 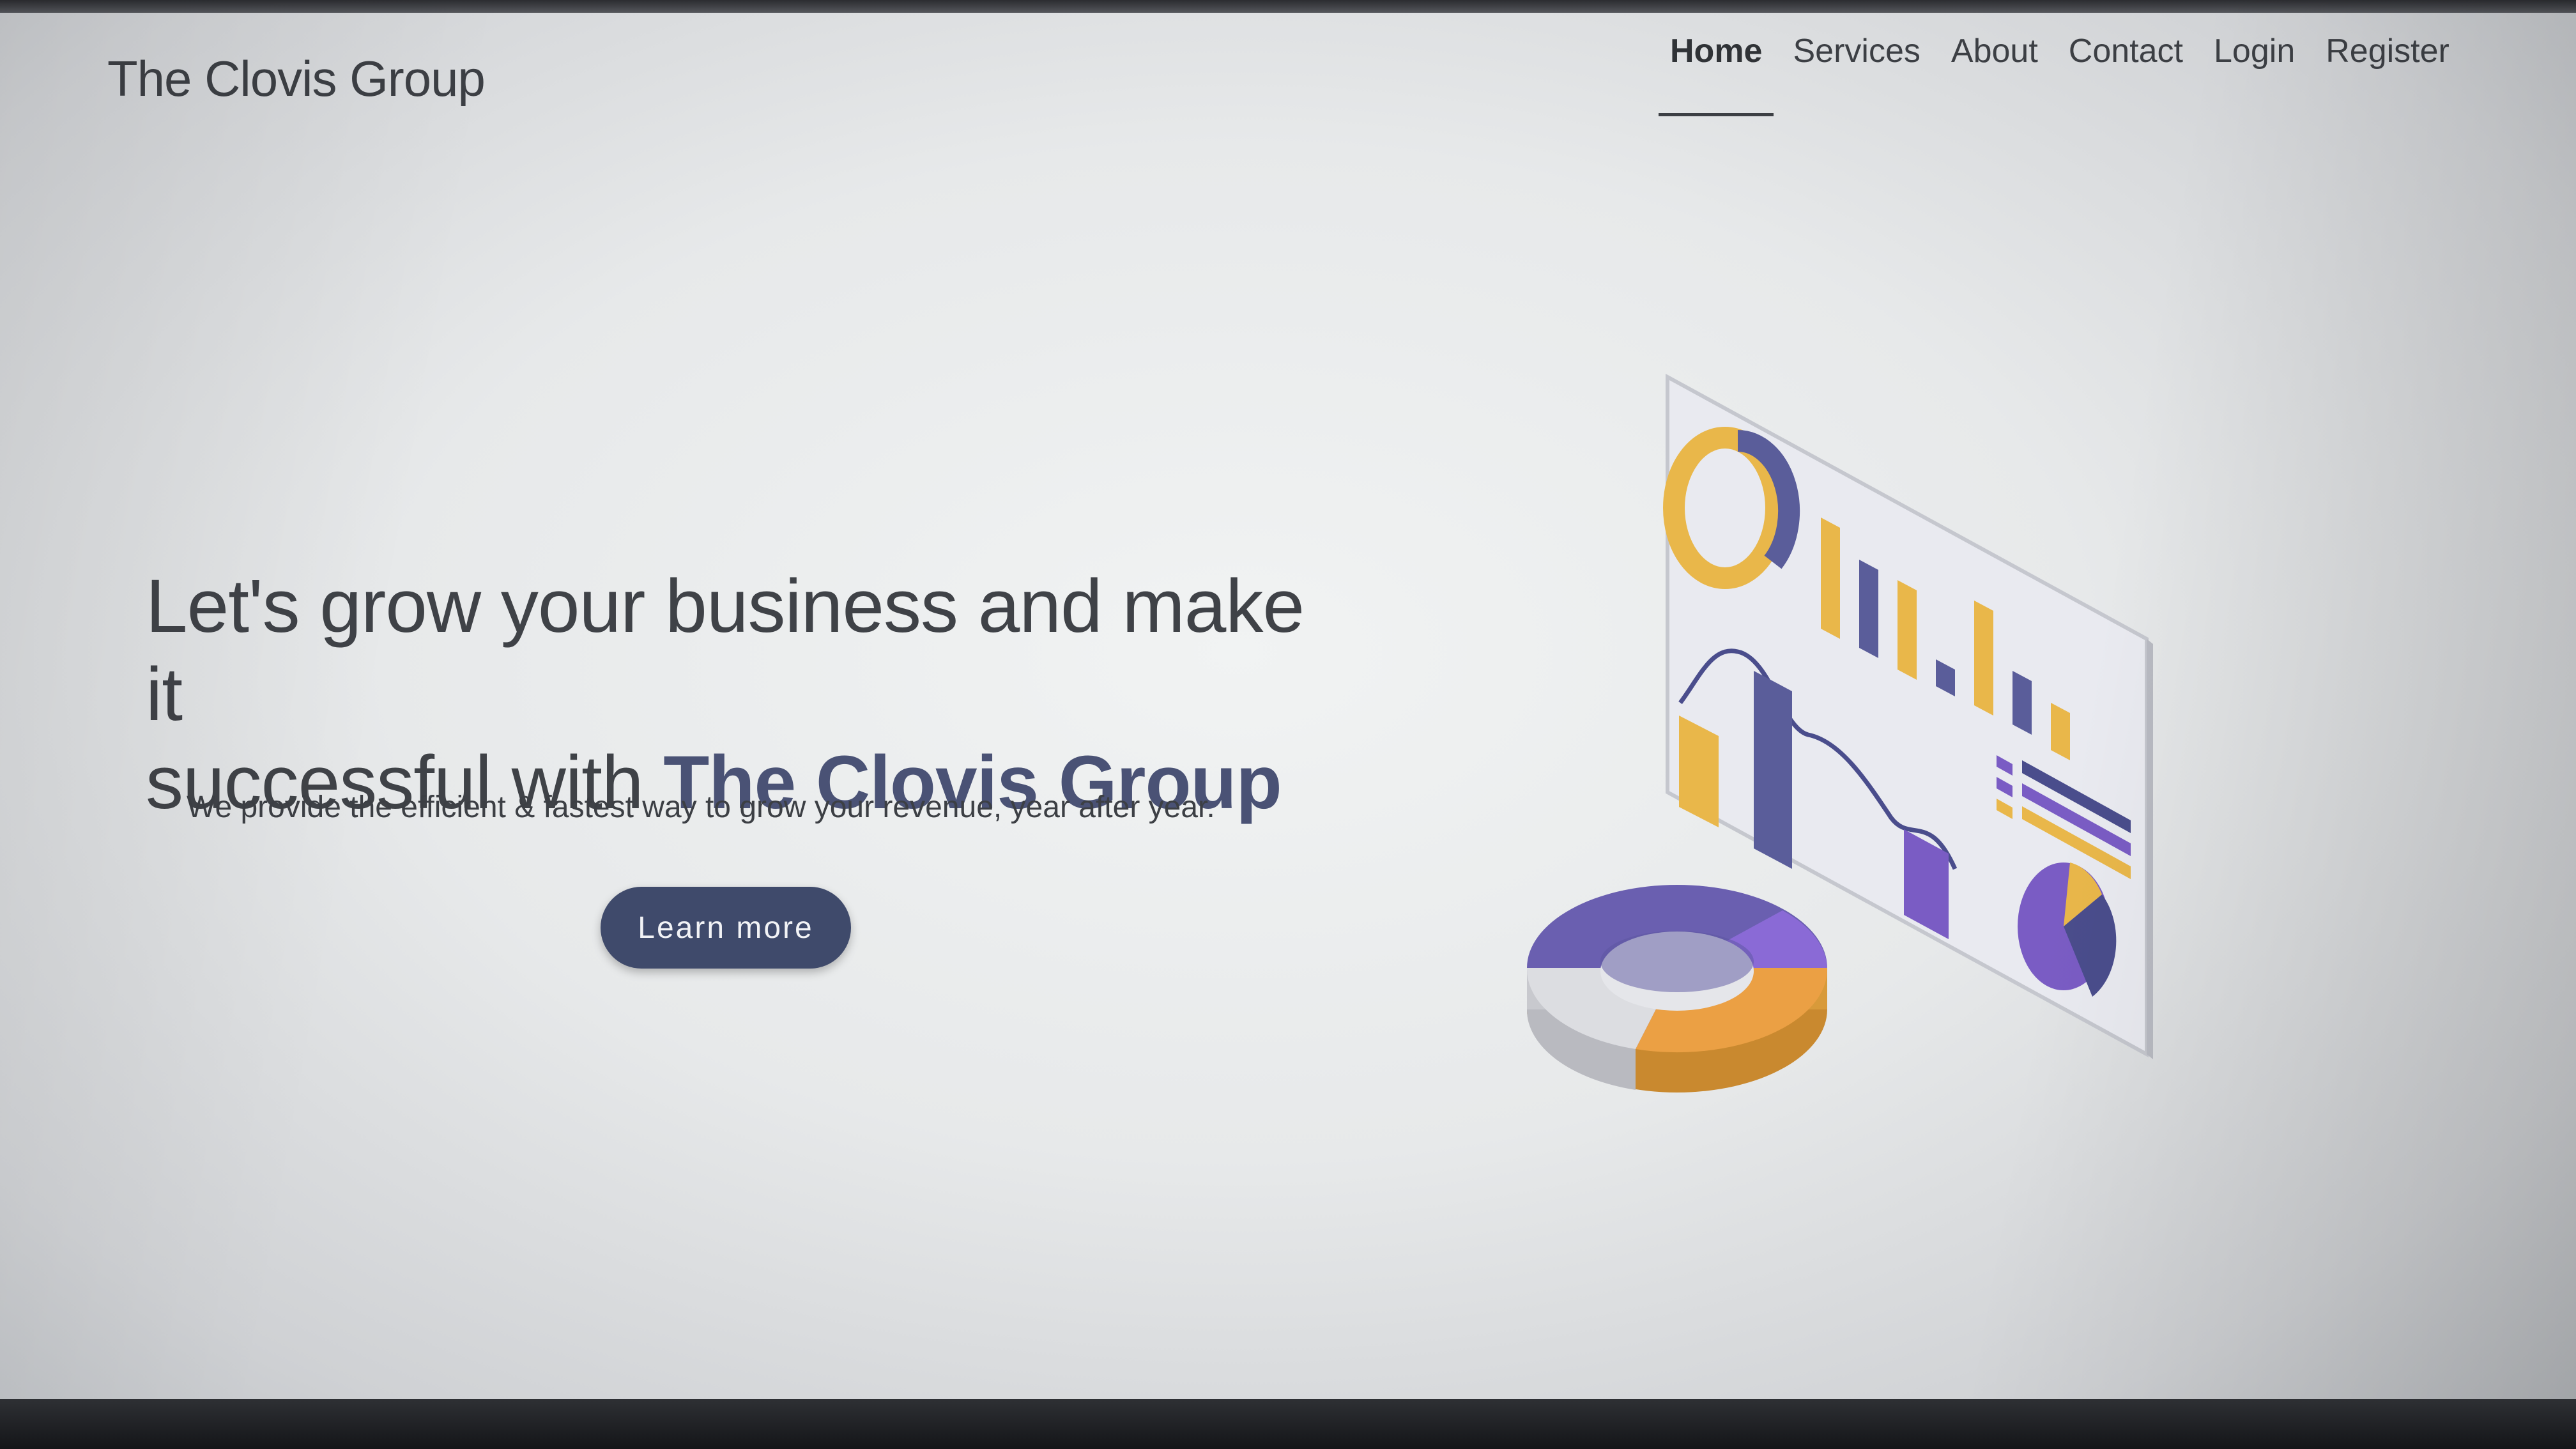 What do you see at coordinates (1856, 64) in the screenshot?
I see `nav-services: Services` at bounding box center [1856, 64].